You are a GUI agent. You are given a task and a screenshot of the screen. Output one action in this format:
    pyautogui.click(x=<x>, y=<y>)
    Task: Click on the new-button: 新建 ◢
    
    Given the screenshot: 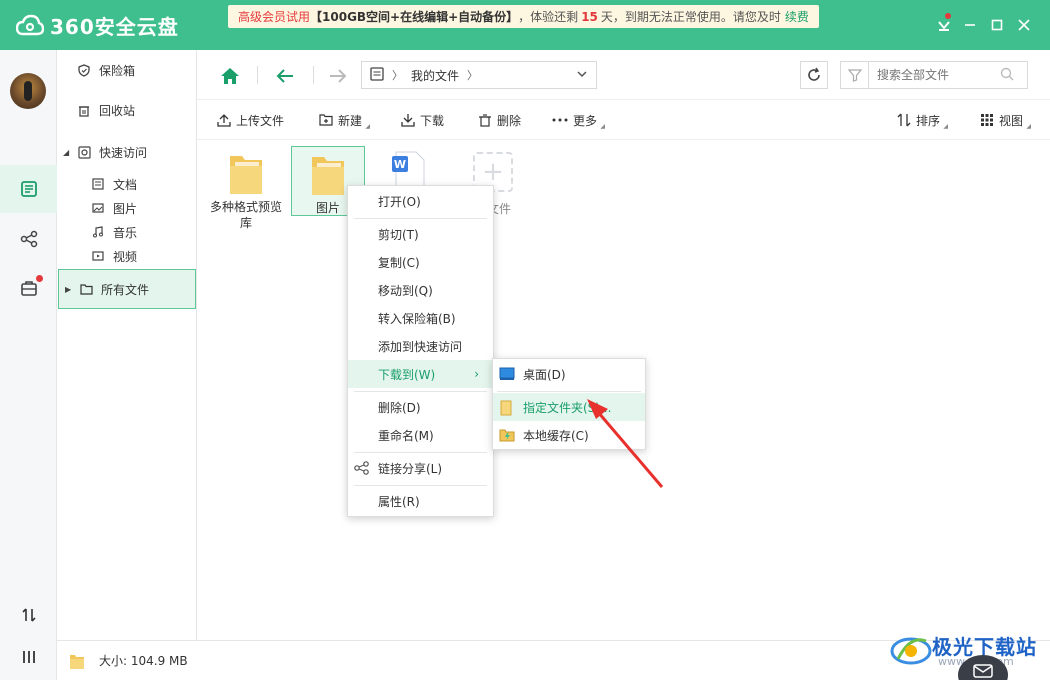 What is the action you would take?
    pyautogui.click(x=344, y=120)
    